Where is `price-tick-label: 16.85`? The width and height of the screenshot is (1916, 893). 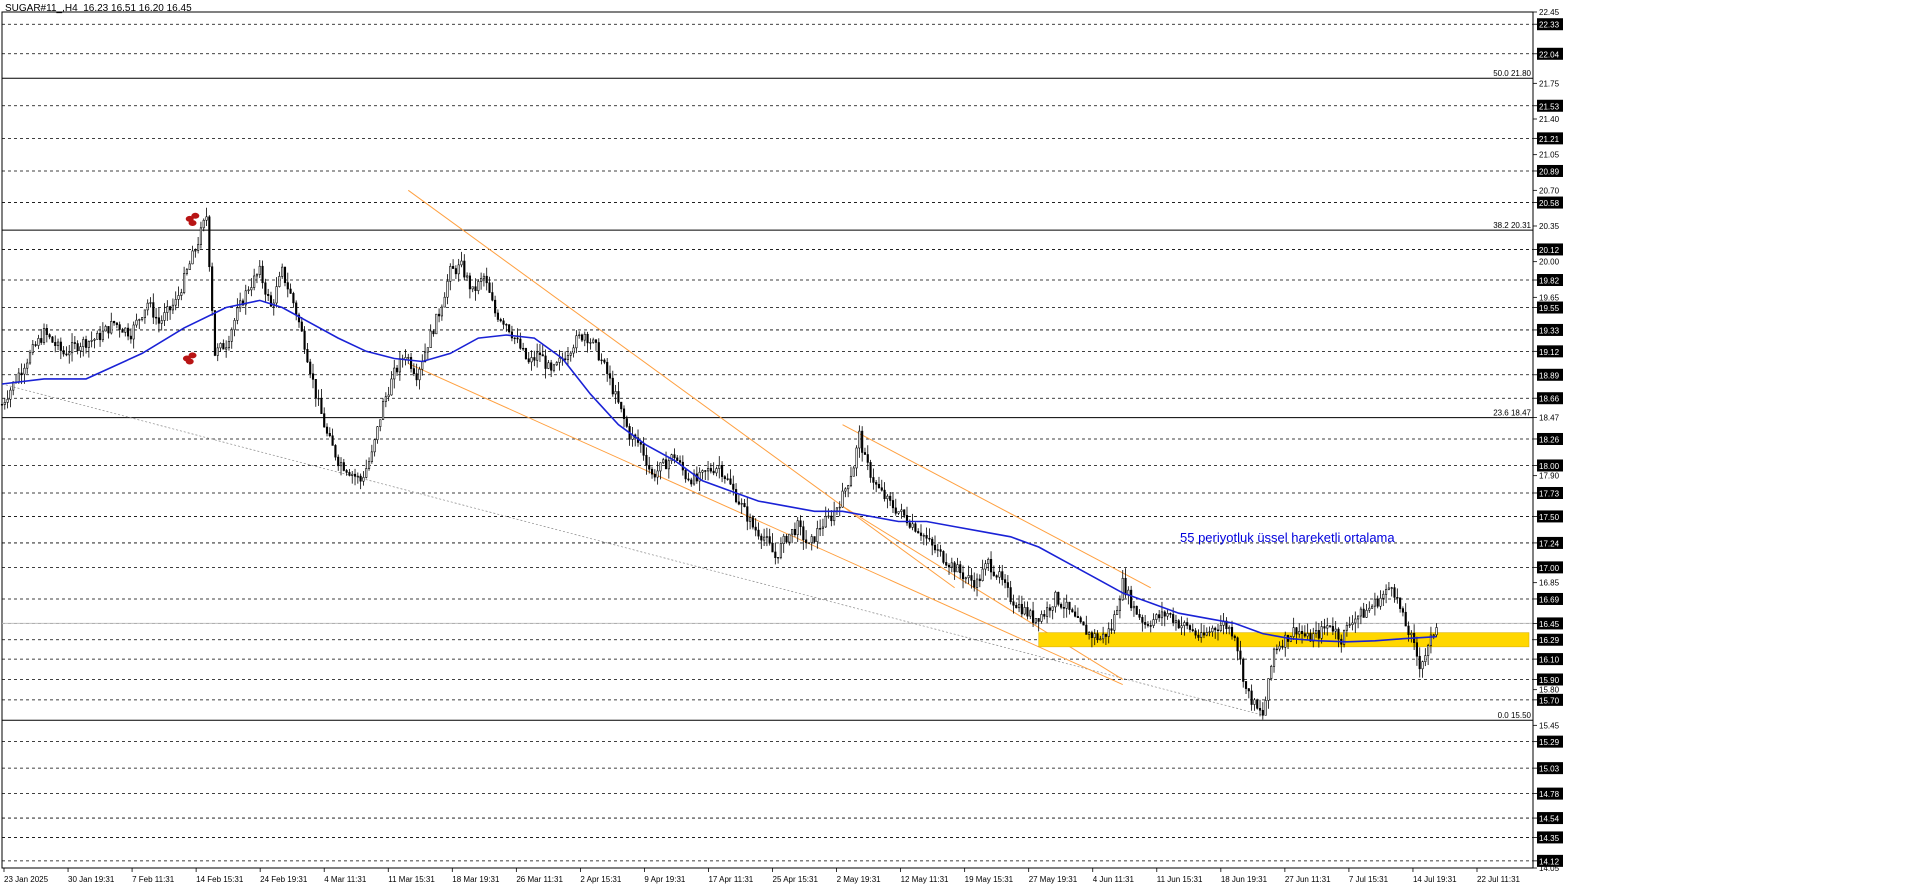
price-tick-label: 16.85 is located at coordinates (1549, 583).